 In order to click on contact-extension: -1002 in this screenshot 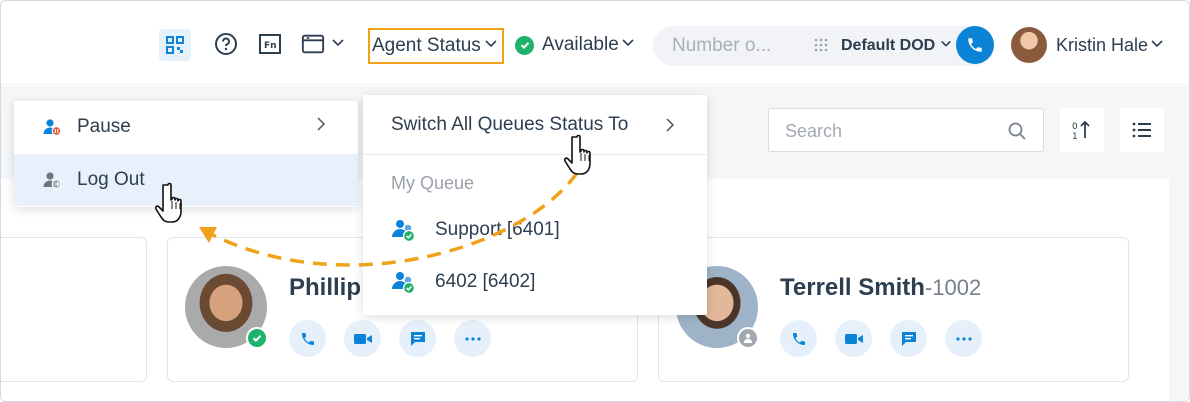, I will do `click(953, 287)`.